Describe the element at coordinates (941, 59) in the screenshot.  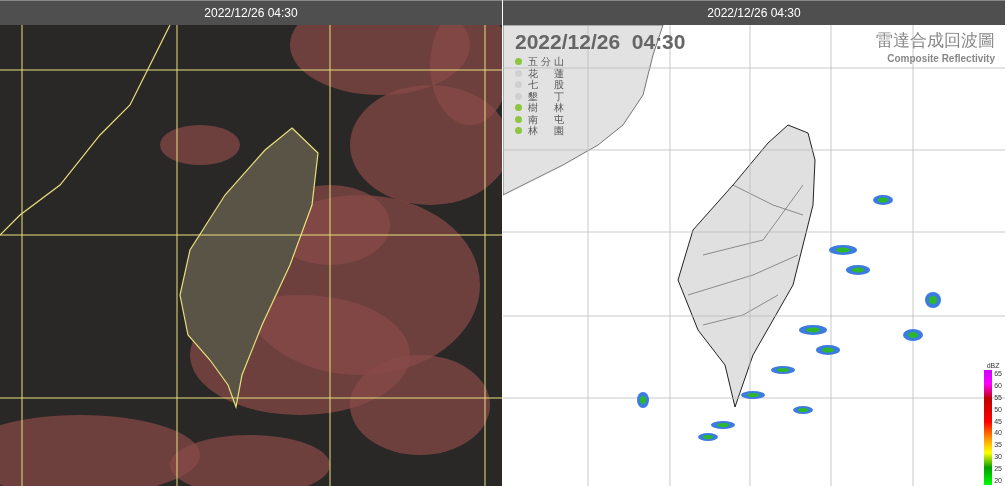
I see `product-subtitle: Composite Reflectivity` at that location.